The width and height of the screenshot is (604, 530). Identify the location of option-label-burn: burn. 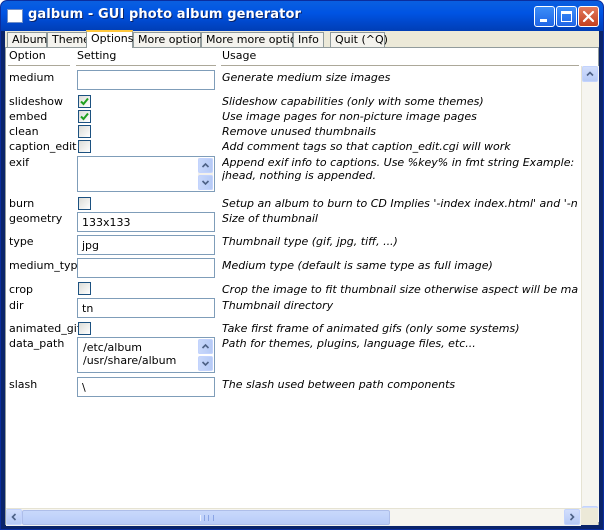
(22, 203).